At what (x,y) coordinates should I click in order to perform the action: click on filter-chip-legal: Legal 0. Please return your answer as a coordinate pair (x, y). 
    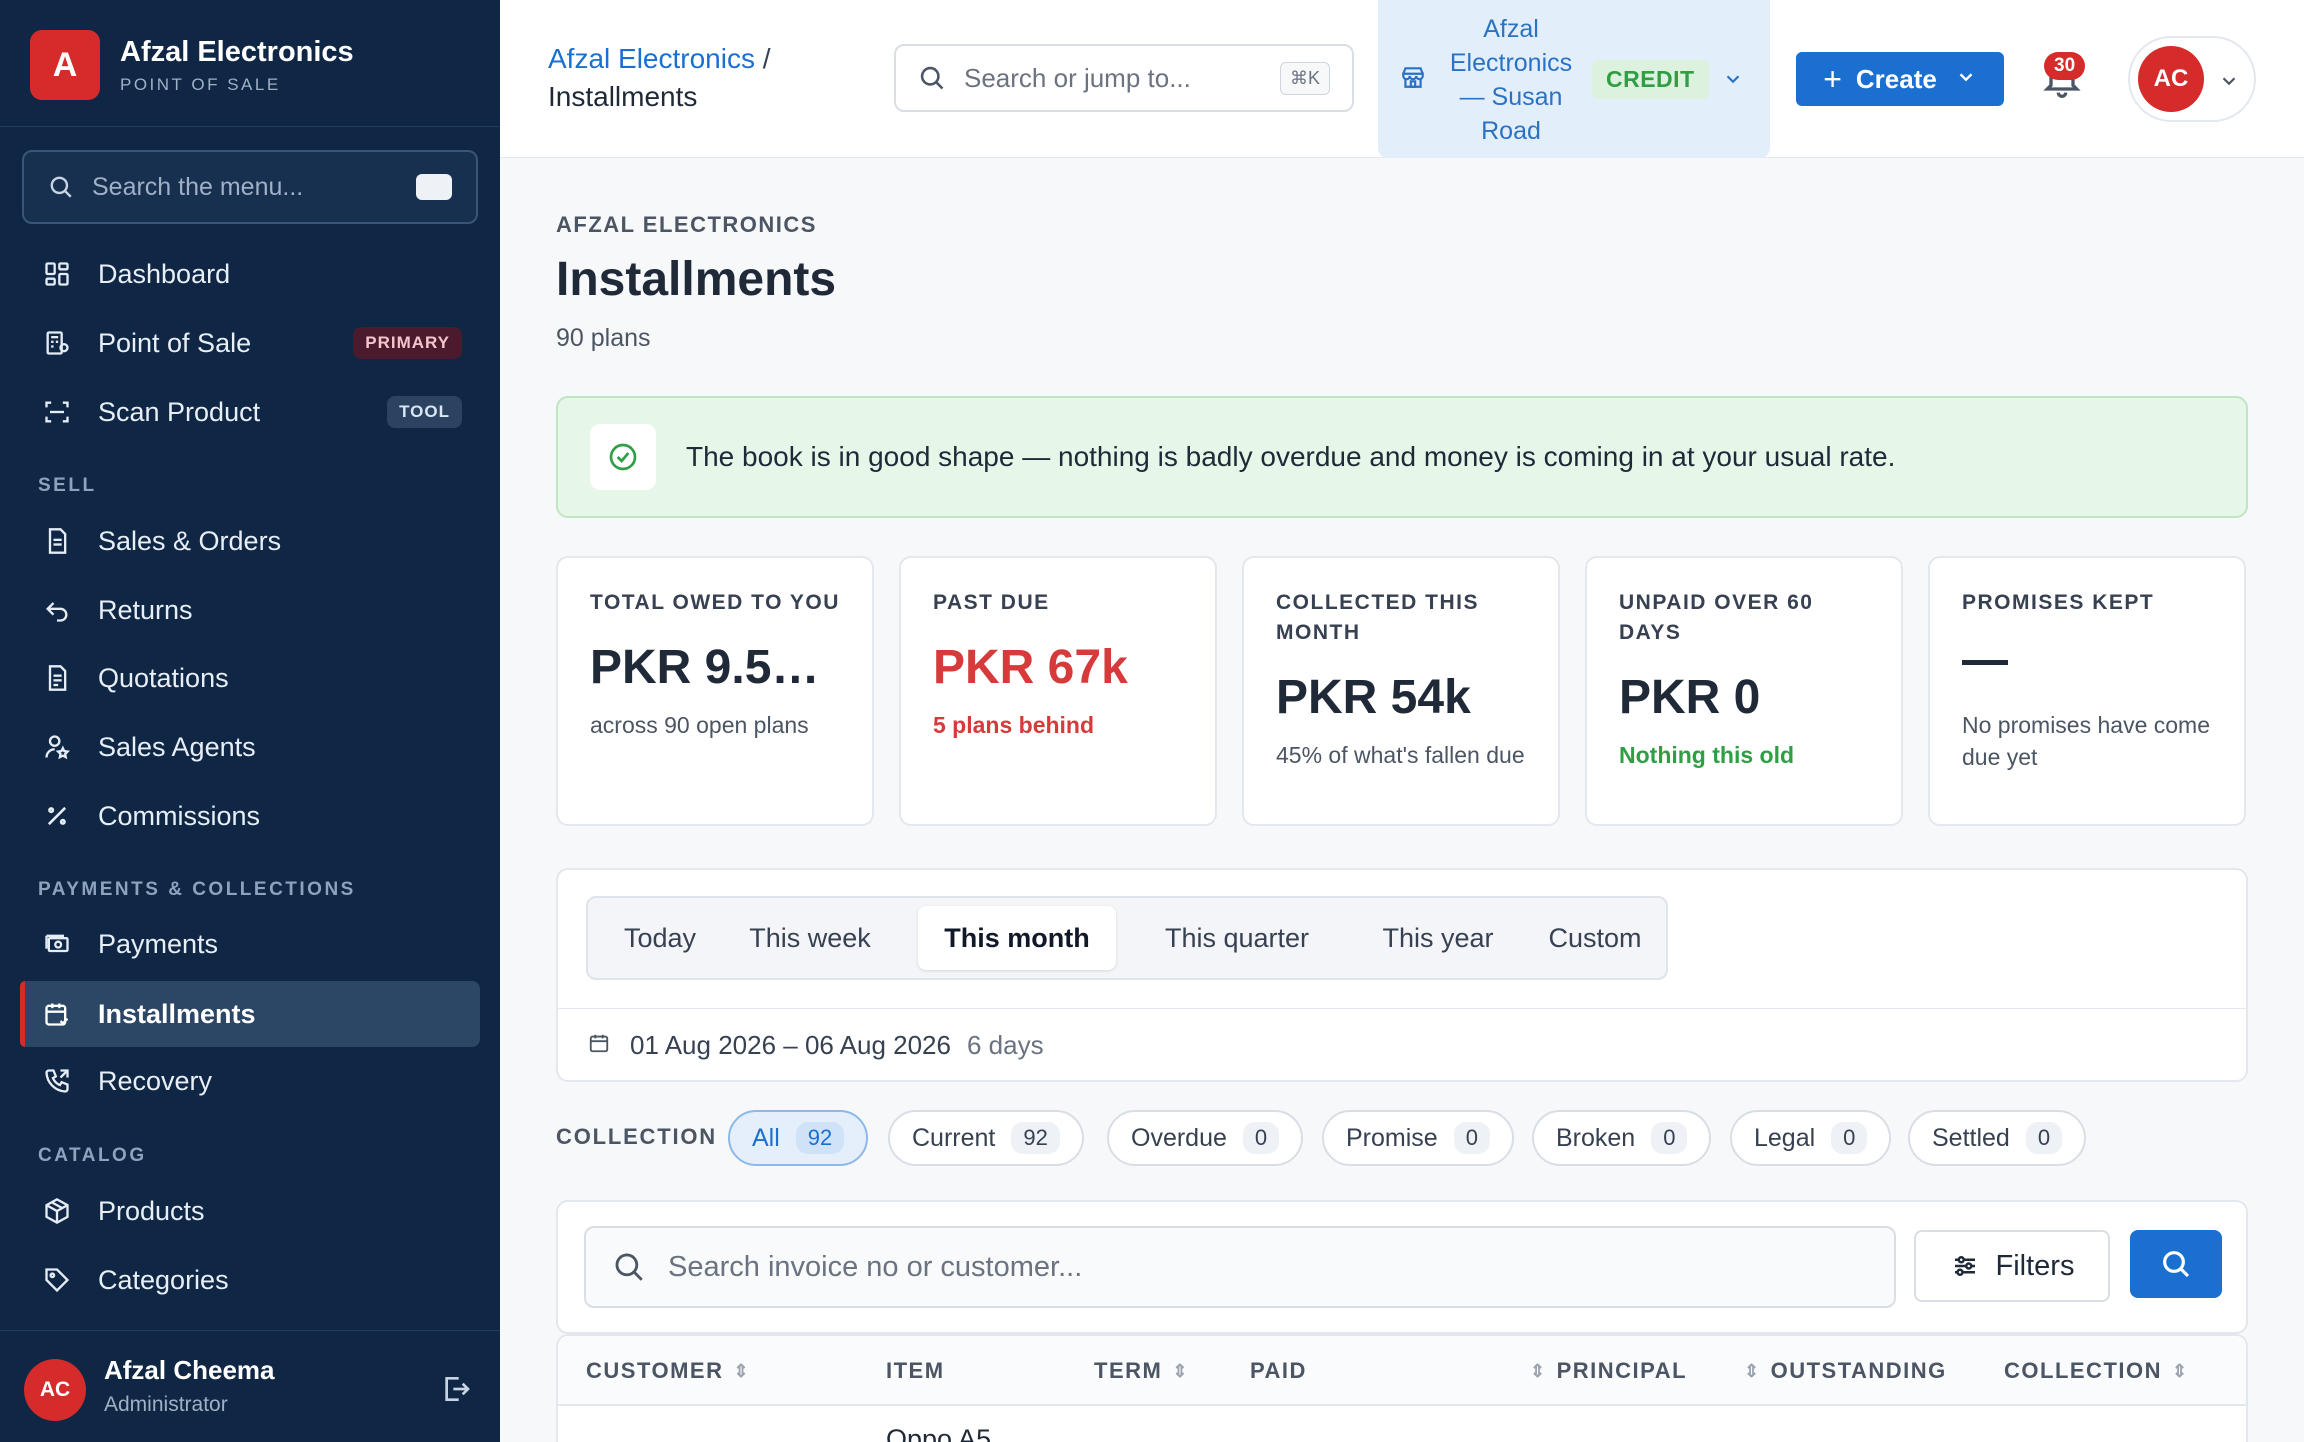
    Looking at the image, I should click on (1811, 1138).